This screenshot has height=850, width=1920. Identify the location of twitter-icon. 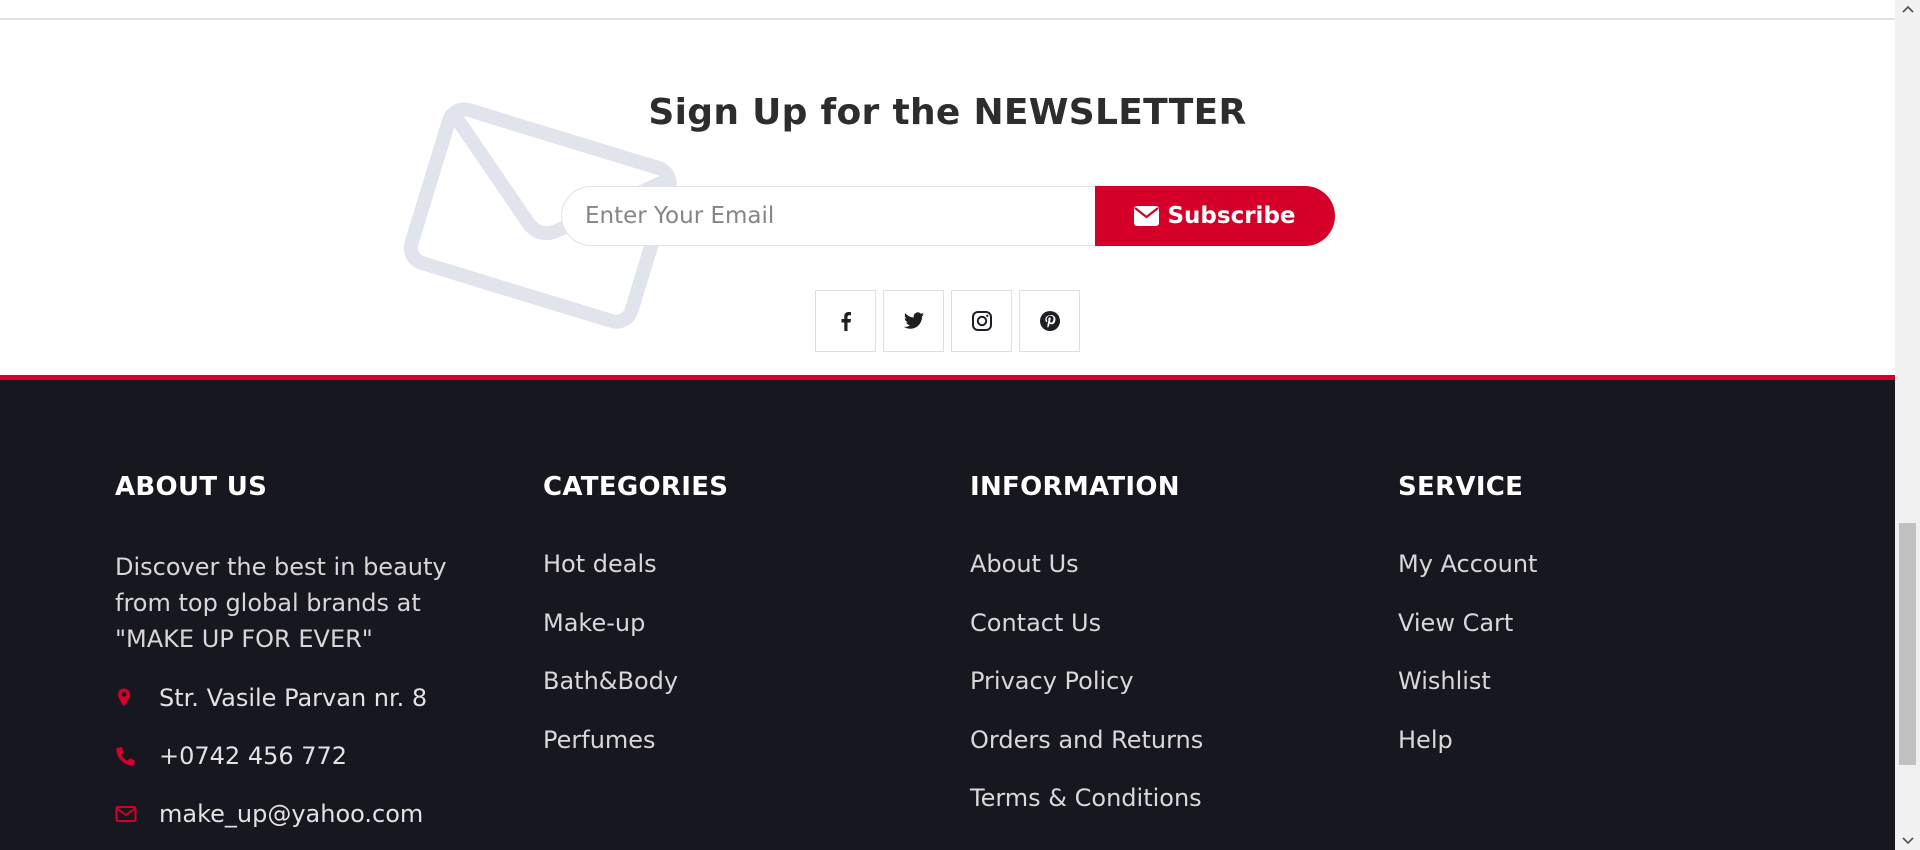
(913, 320).